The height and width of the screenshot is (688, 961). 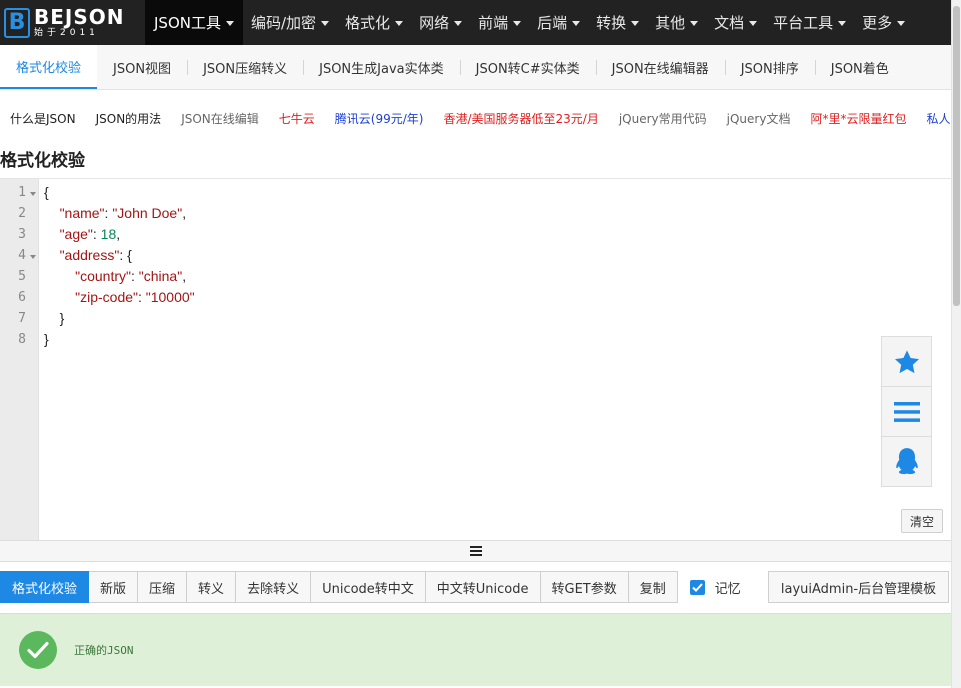 What do you see at coordinates (368, 587) in the screenshot?
I see `unicode-to-chinese-button: Unicode转中文` at bounding box center [368, 587].